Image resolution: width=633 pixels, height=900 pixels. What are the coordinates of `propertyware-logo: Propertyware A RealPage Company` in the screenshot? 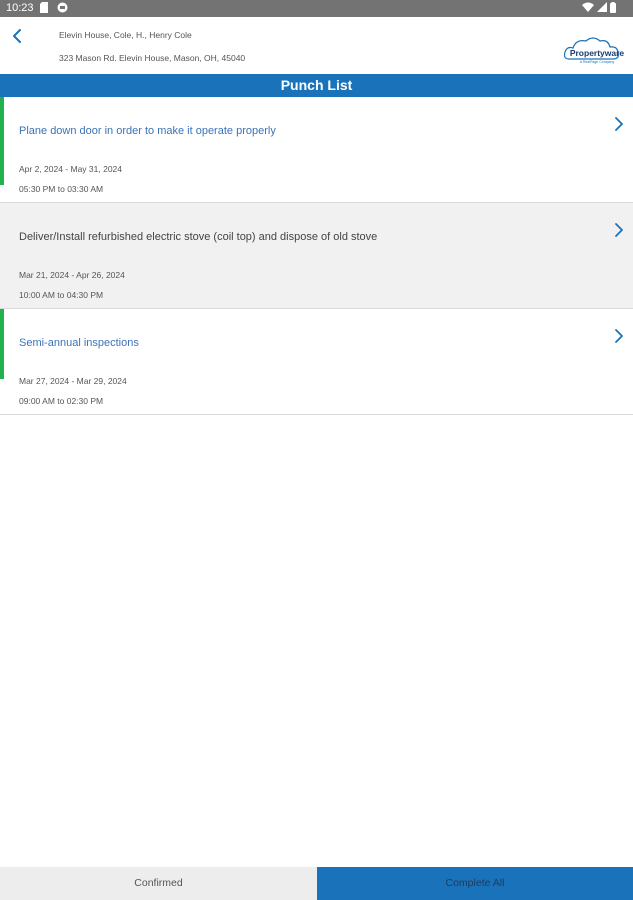 It's located at (597, 50).